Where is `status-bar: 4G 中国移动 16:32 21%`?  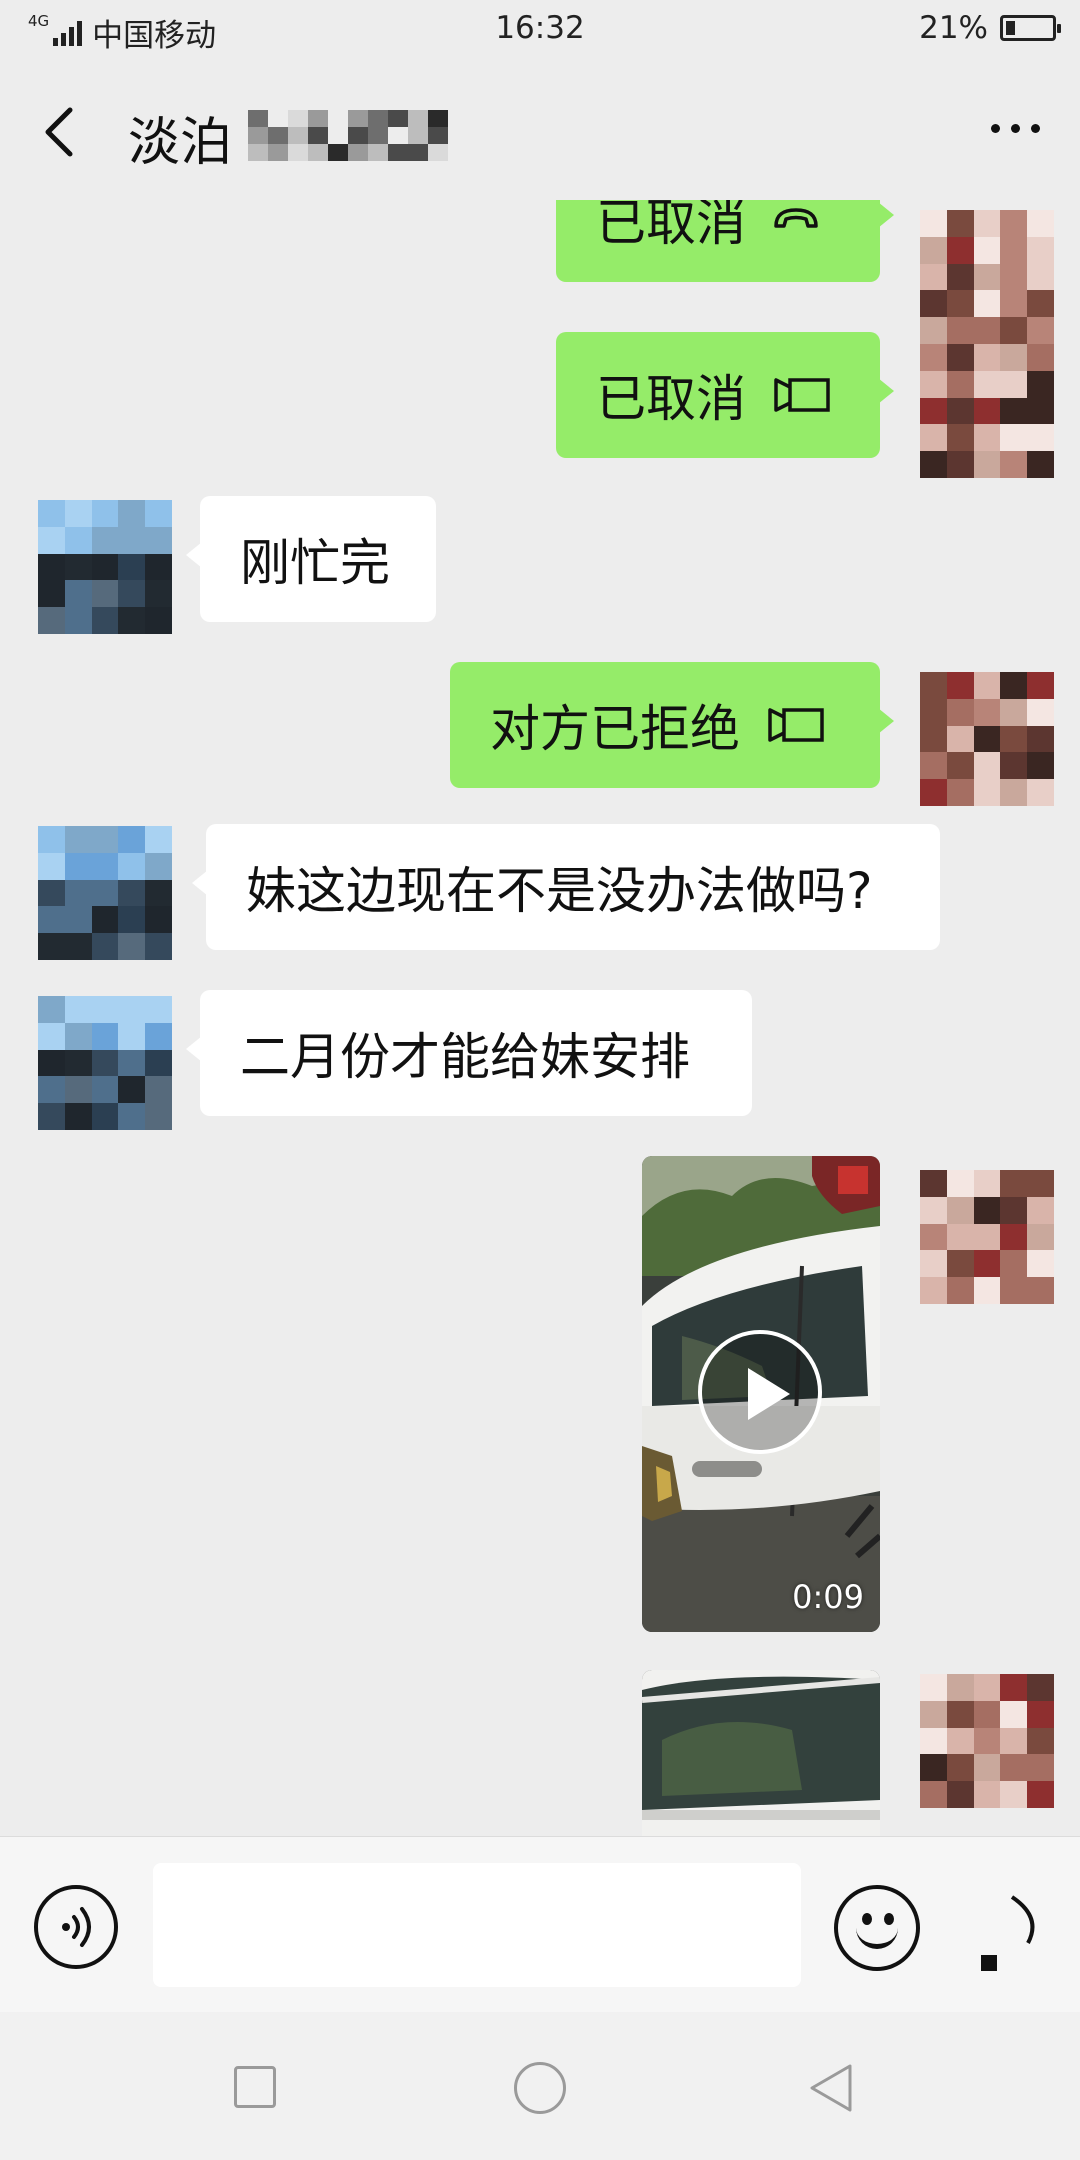 status-bar: 4G 中国移动 16:32 21% is located at coordinates (540, 28).